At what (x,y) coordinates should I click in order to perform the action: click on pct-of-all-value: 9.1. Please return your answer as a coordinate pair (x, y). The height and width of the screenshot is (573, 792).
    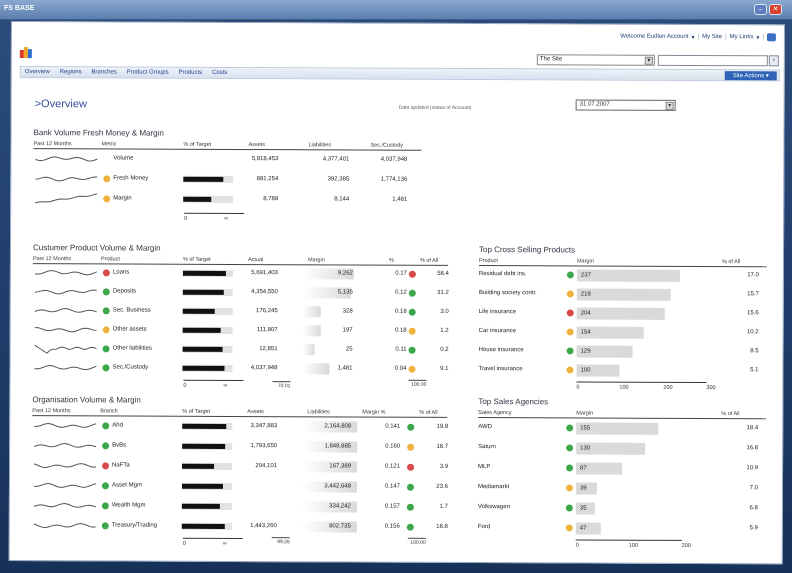
    Looking at the image, I should click on (444, 368).